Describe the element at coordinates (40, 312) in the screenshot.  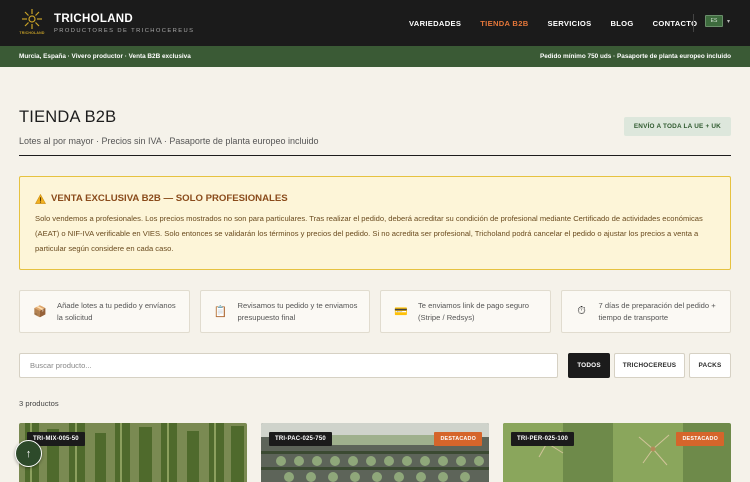
I see `package-icon: 📦` at that location.